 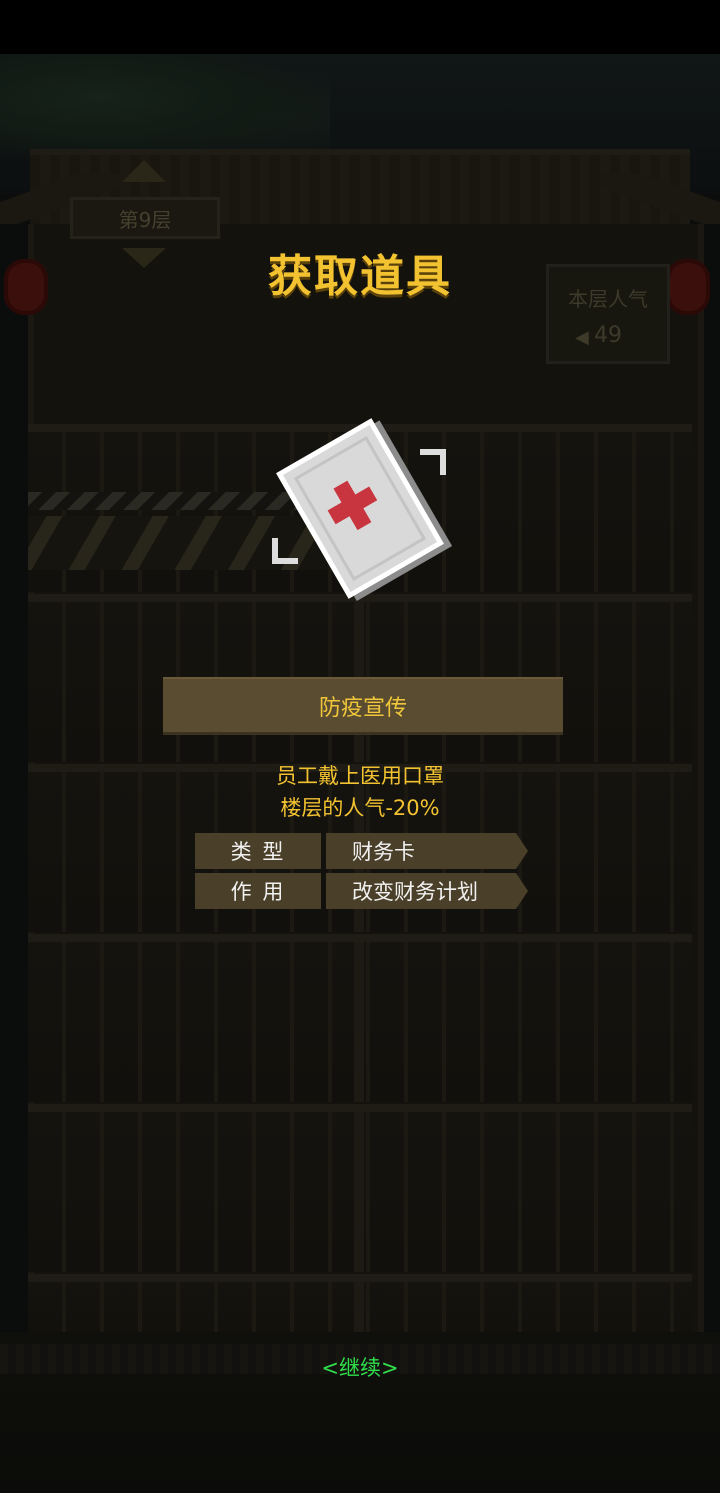 What do you see at coordinates (421, 851) in the screenshot?
I see `info-value: 财务卡` at bounding box center [421, 851].